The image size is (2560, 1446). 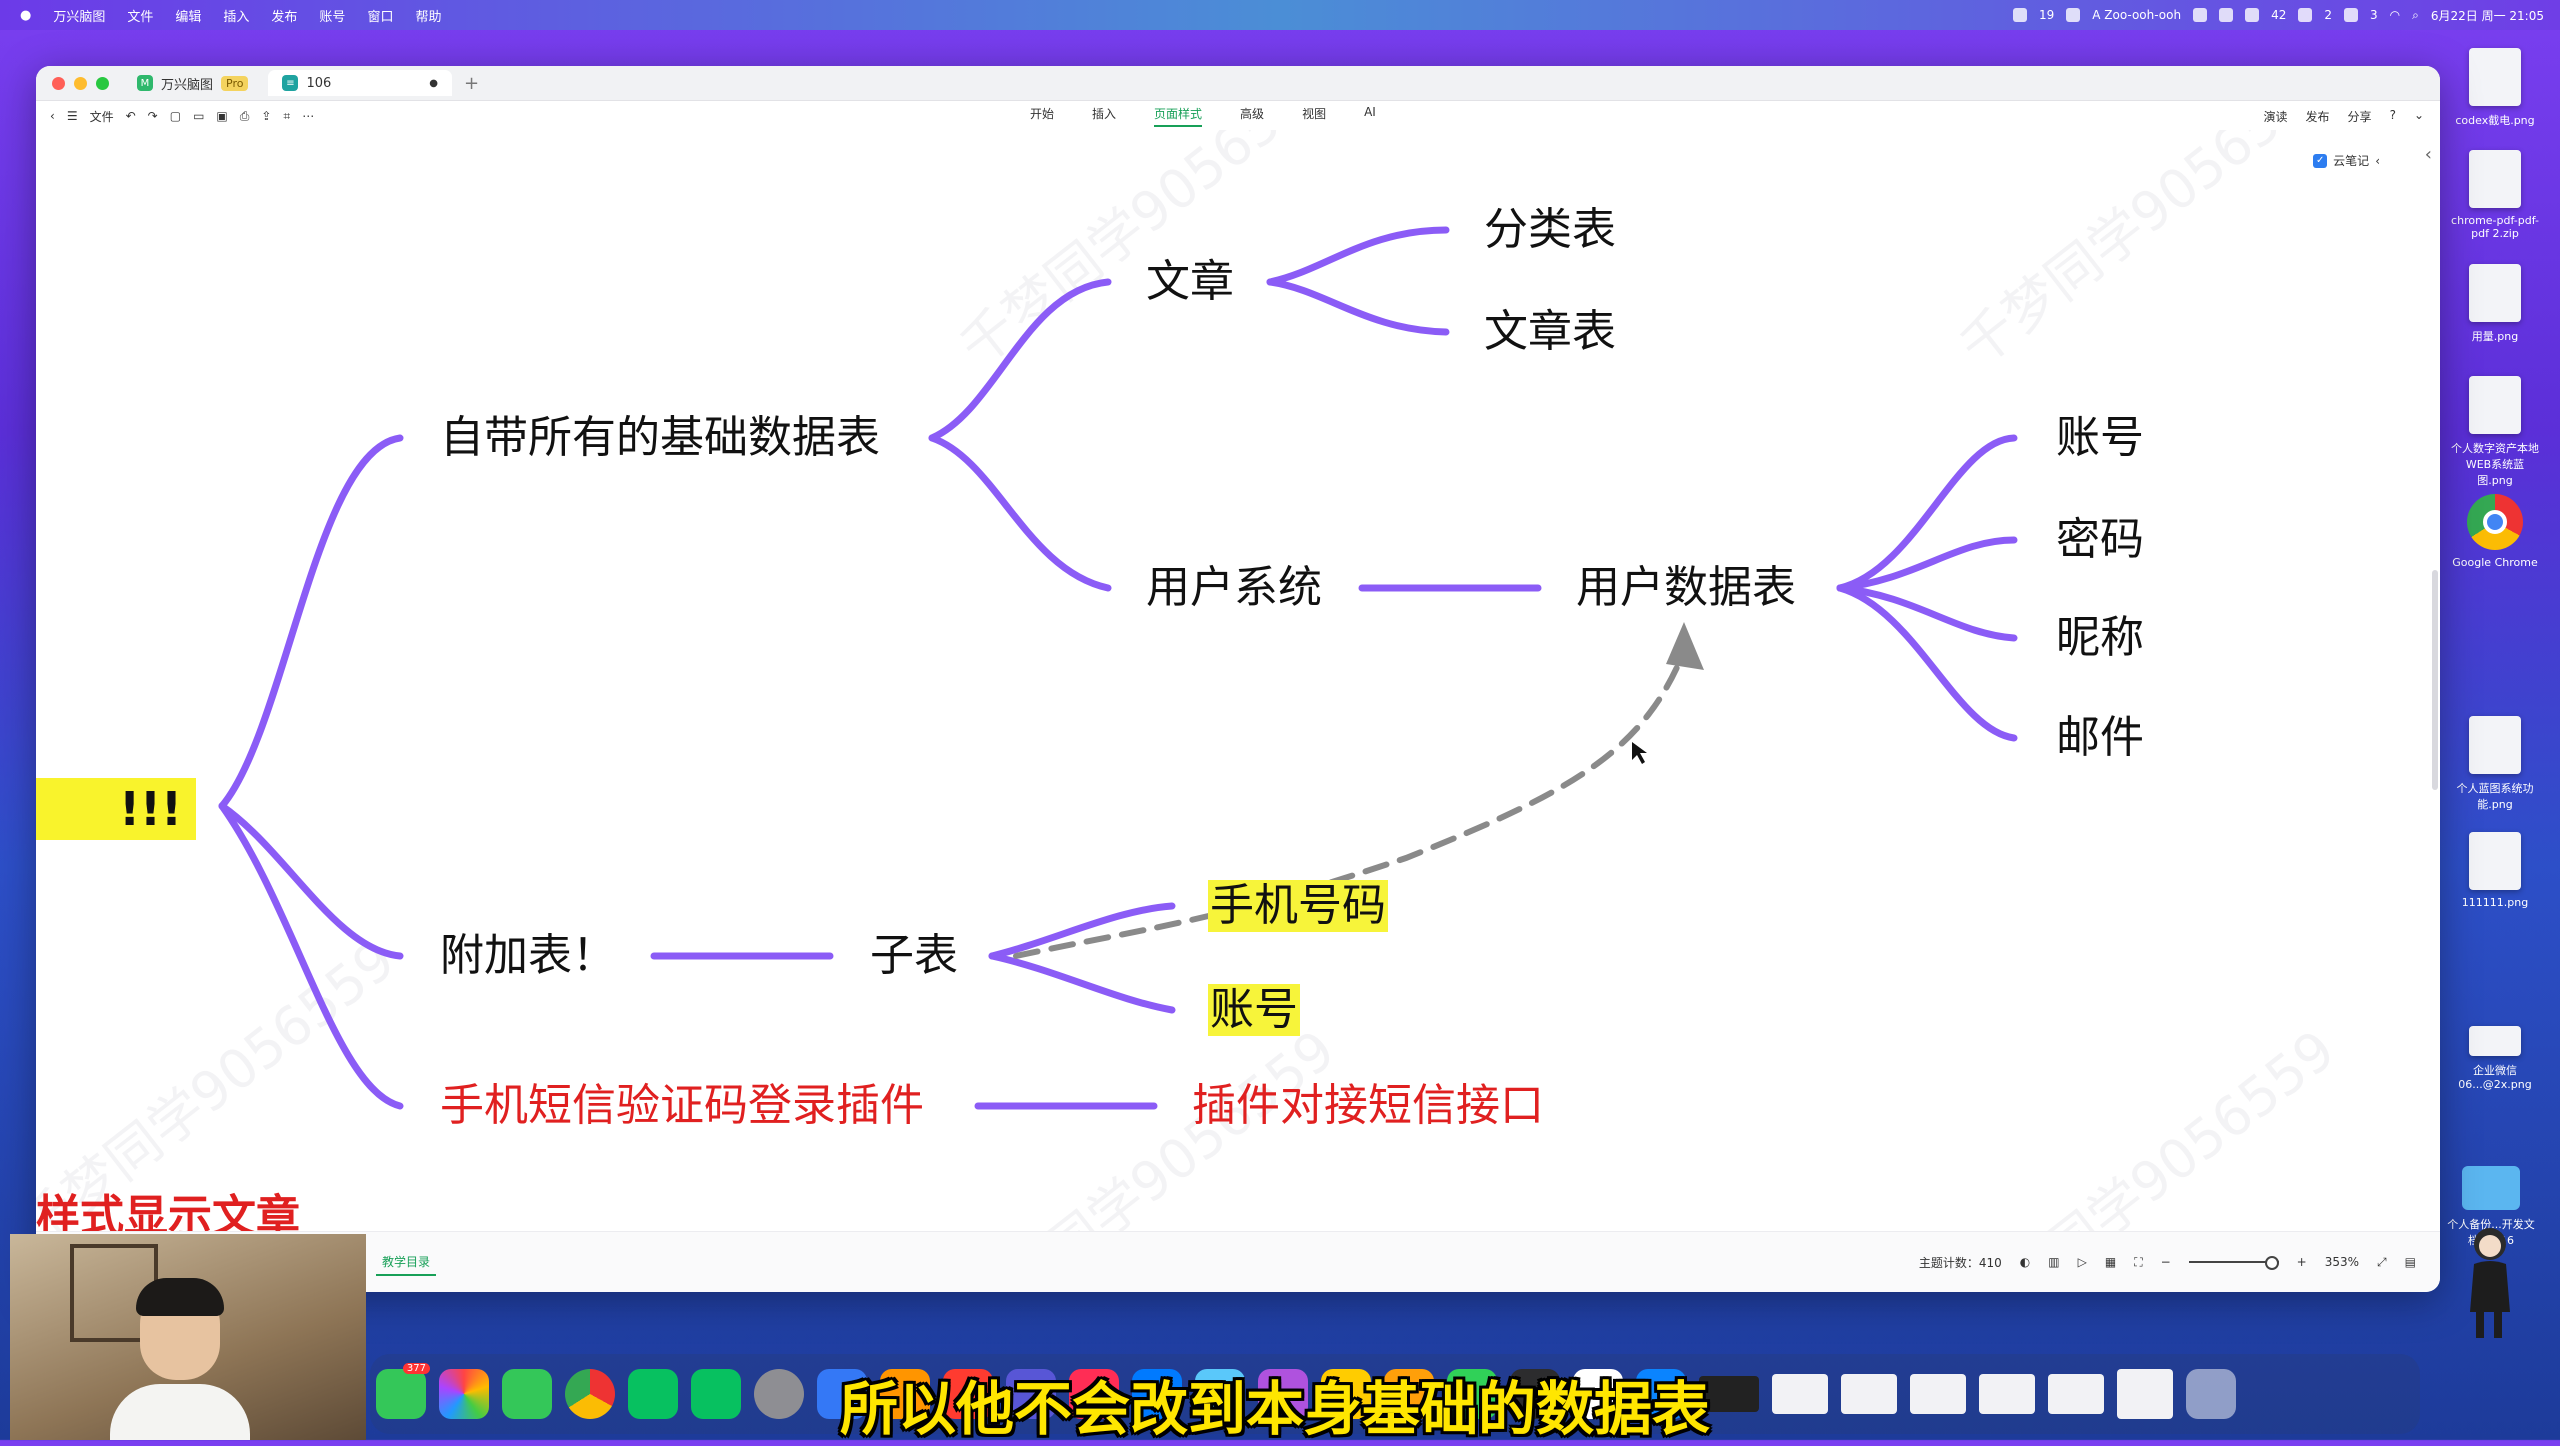 I want to click on play-icon: ▷, so click(x=2082, y=1262).